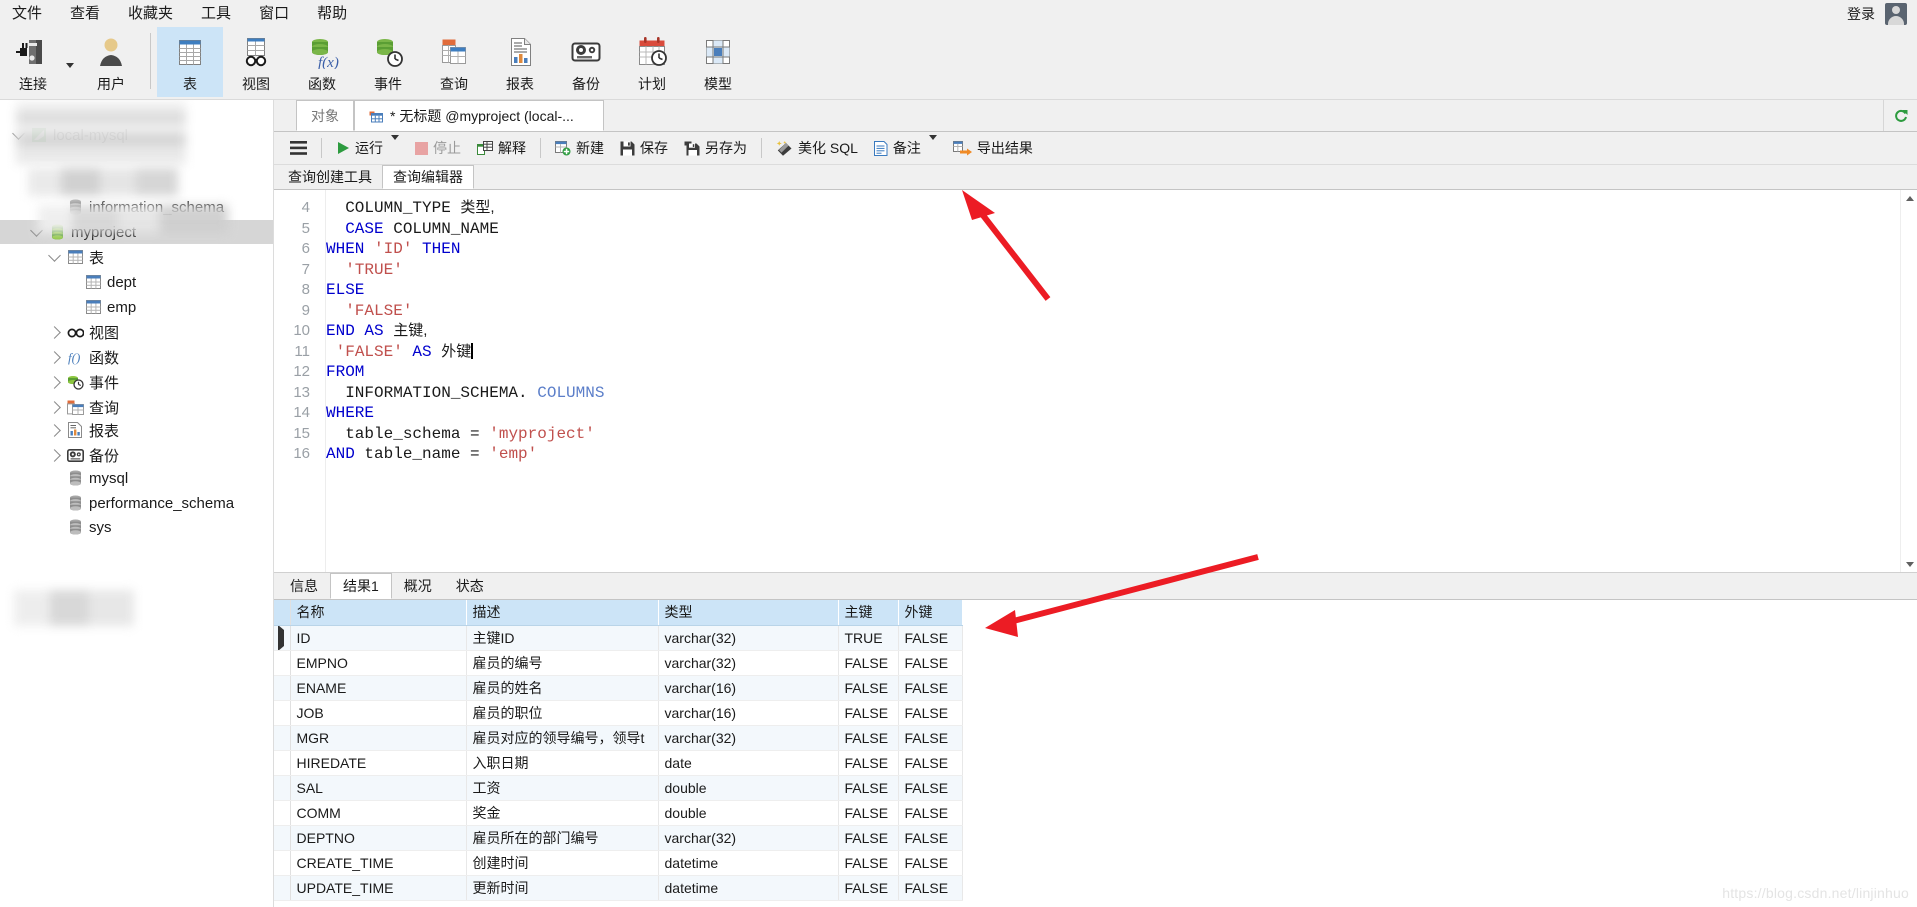  Describe the element at coordinates (586, 62) in the screenshot. I see `toolbar-button-备份: 备份` at that location.